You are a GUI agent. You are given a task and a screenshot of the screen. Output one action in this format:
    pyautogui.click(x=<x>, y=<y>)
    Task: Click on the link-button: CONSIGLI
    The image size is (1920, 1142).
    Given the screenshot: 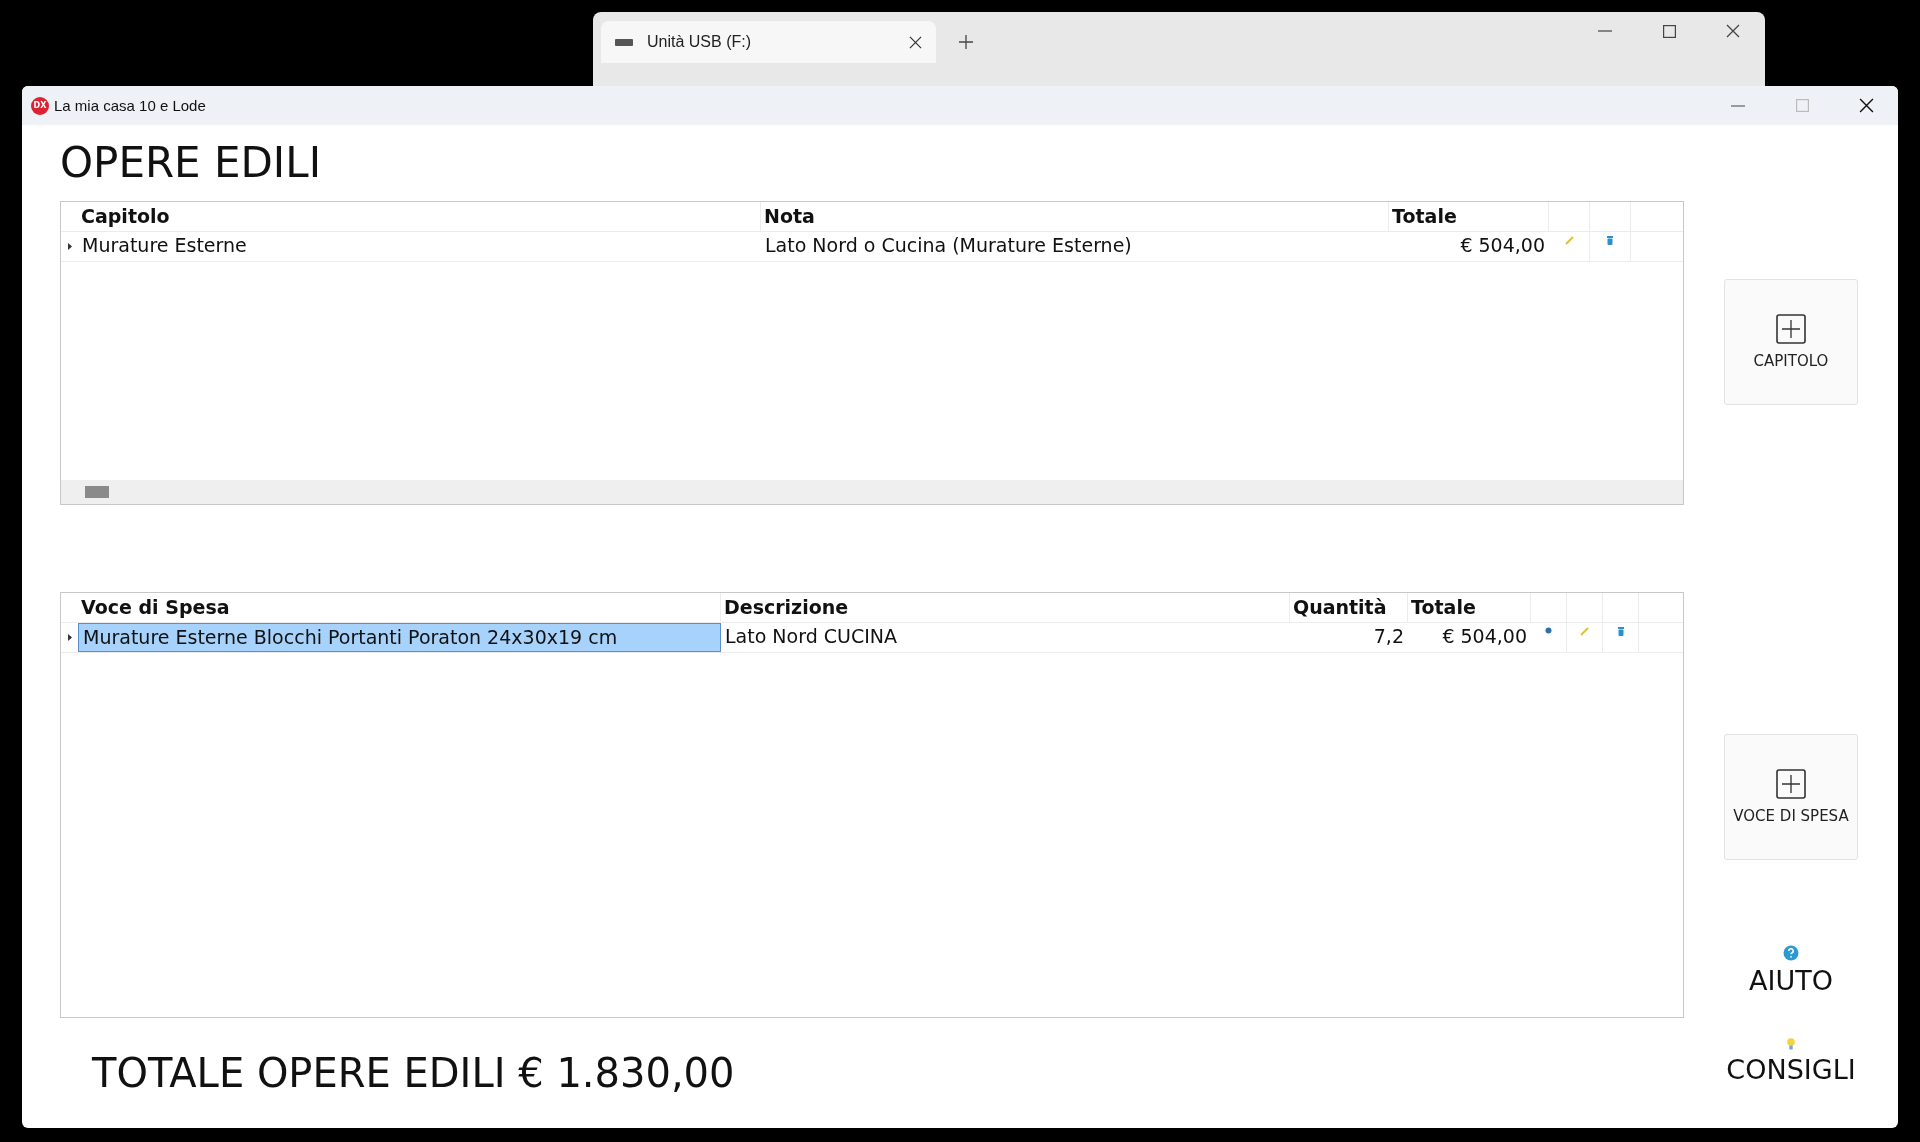 What is the action you would take?
    pyautogui.click(x=1791, y=1061)
    